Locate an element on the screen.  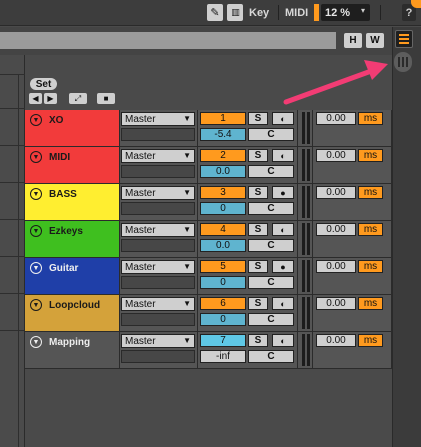
draw-mode-button: ✎ is located at coordinates (215, 12).